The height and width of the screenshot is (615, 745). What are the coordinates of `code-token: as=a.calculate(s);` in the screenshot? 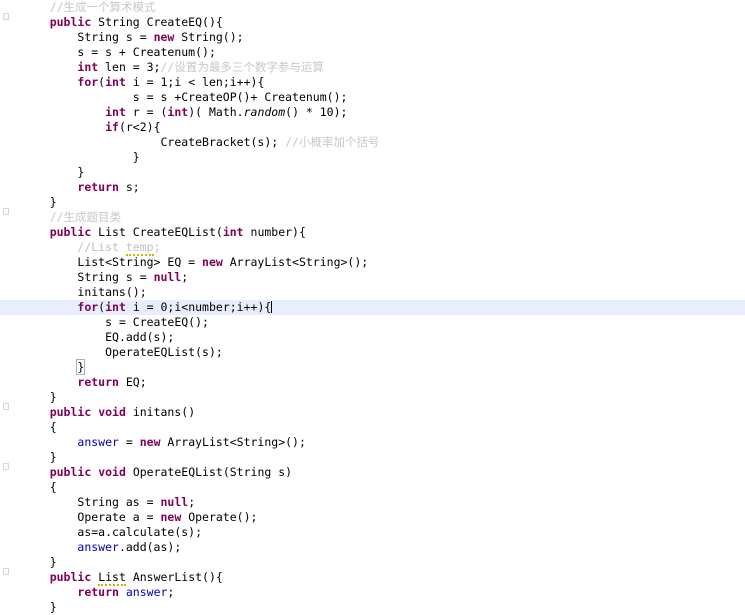 It's located at (140, 532).